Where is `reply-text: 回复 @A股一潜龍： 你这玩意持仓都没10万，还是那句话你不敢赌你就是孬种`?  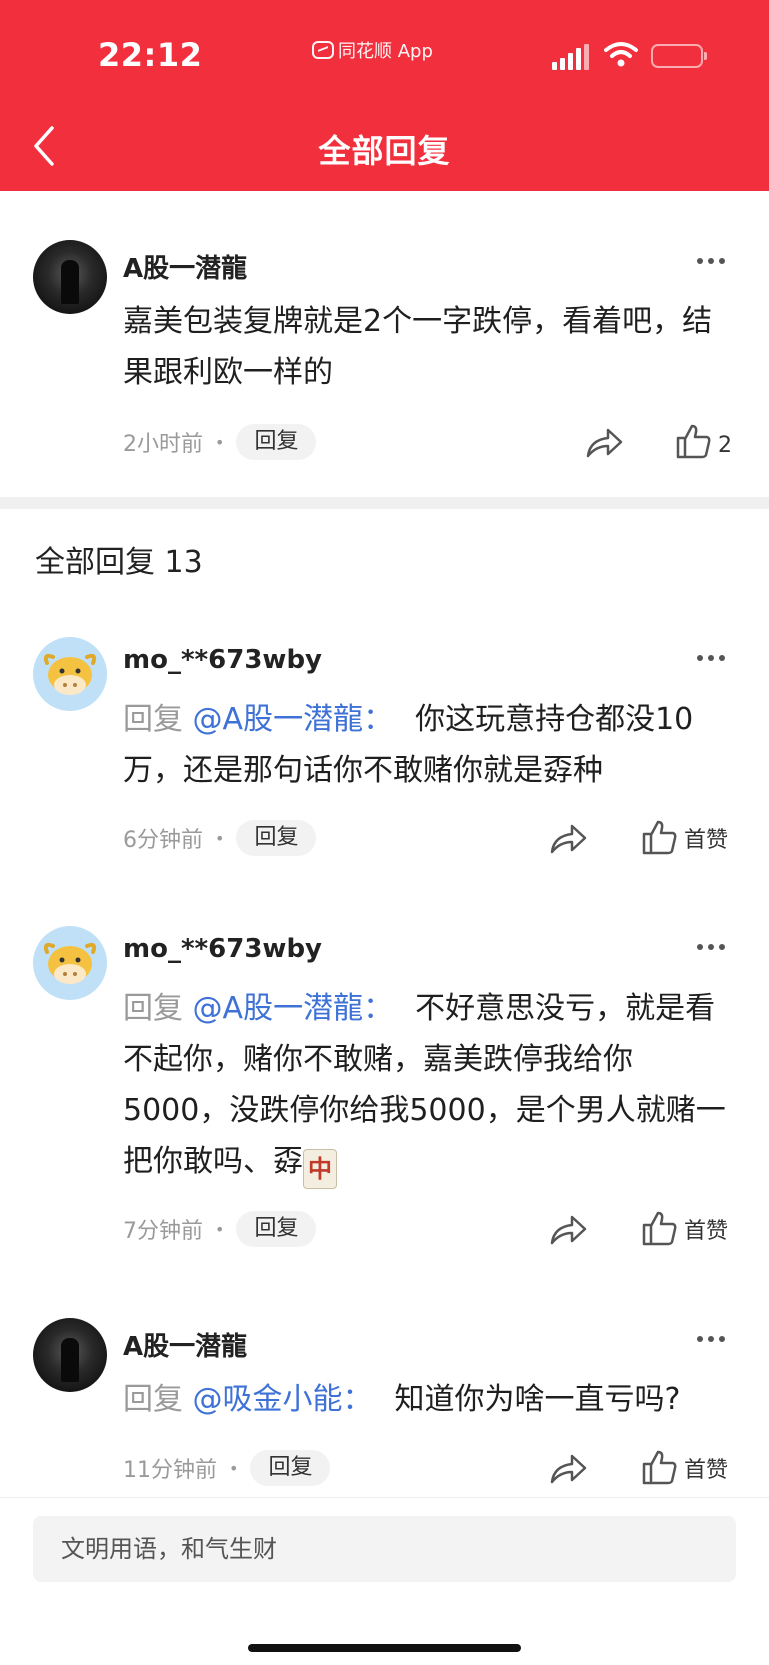
reply-text: 回复 @A股一潜龍： 你这玩意持仓都没10万，还是那句话你不敢赌你就是孬种 is located at coordinates (429, 745).